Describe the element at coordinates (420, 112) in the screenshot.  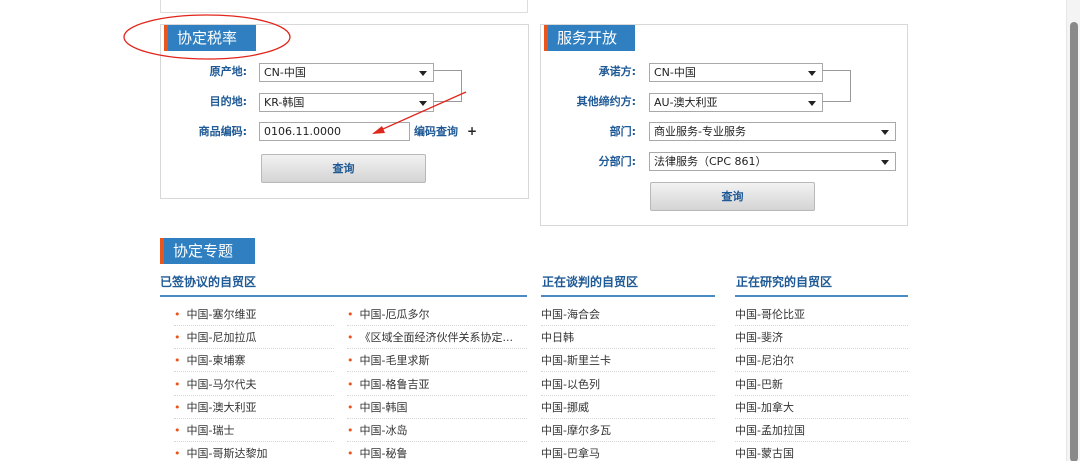
I see `annotation-arrow-line` at that location.